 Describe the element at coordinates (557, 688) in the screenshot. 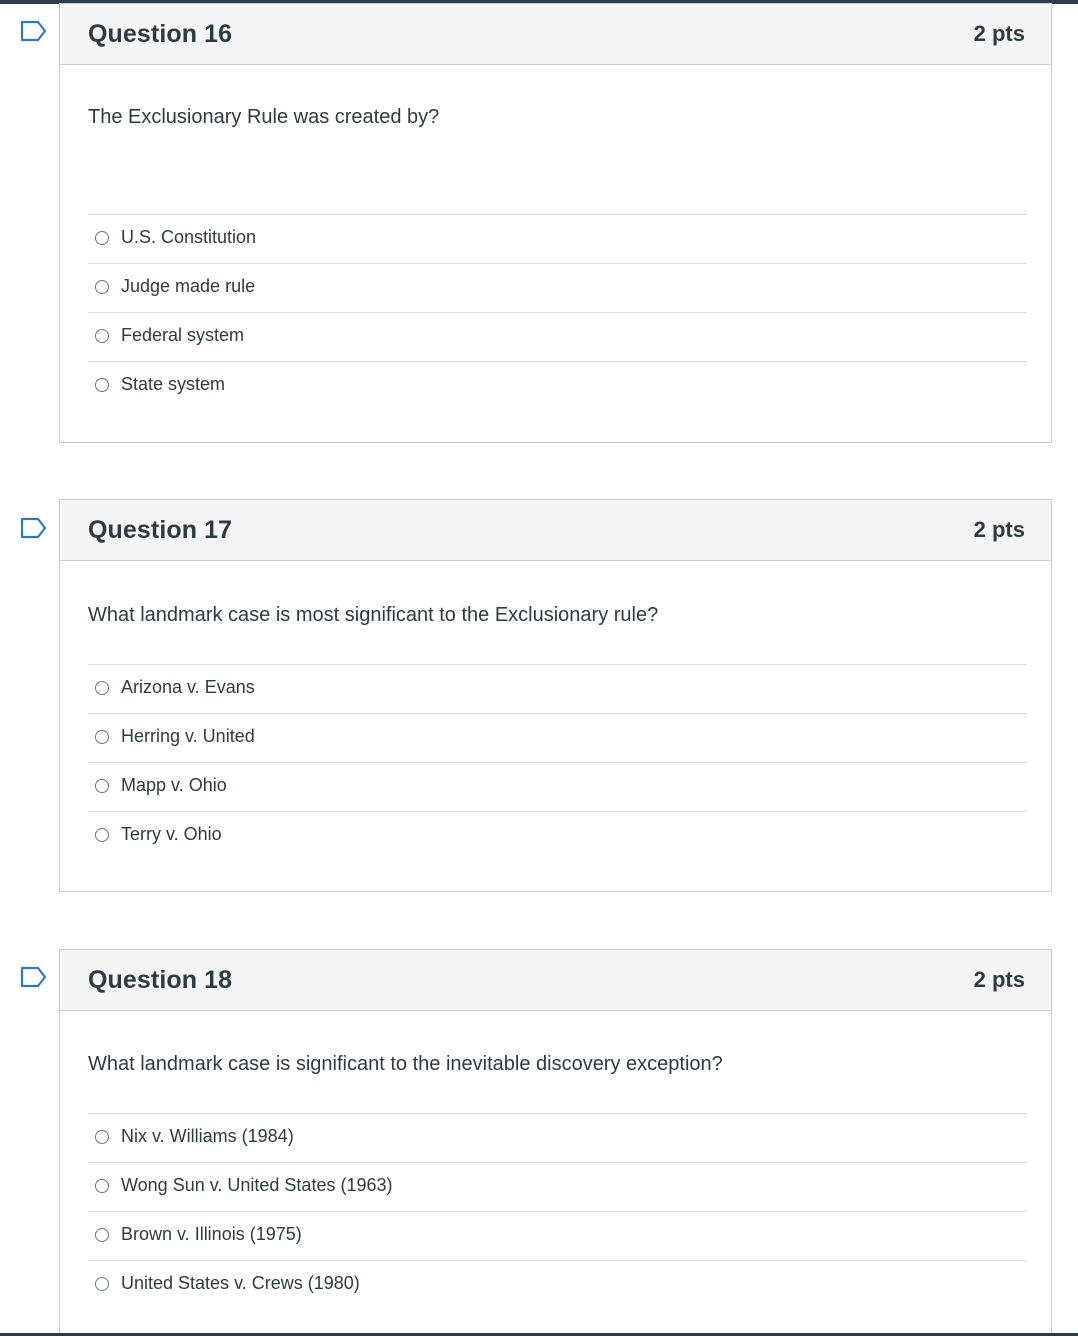

I see `answer-option: Arizona v. Evans` at that location.